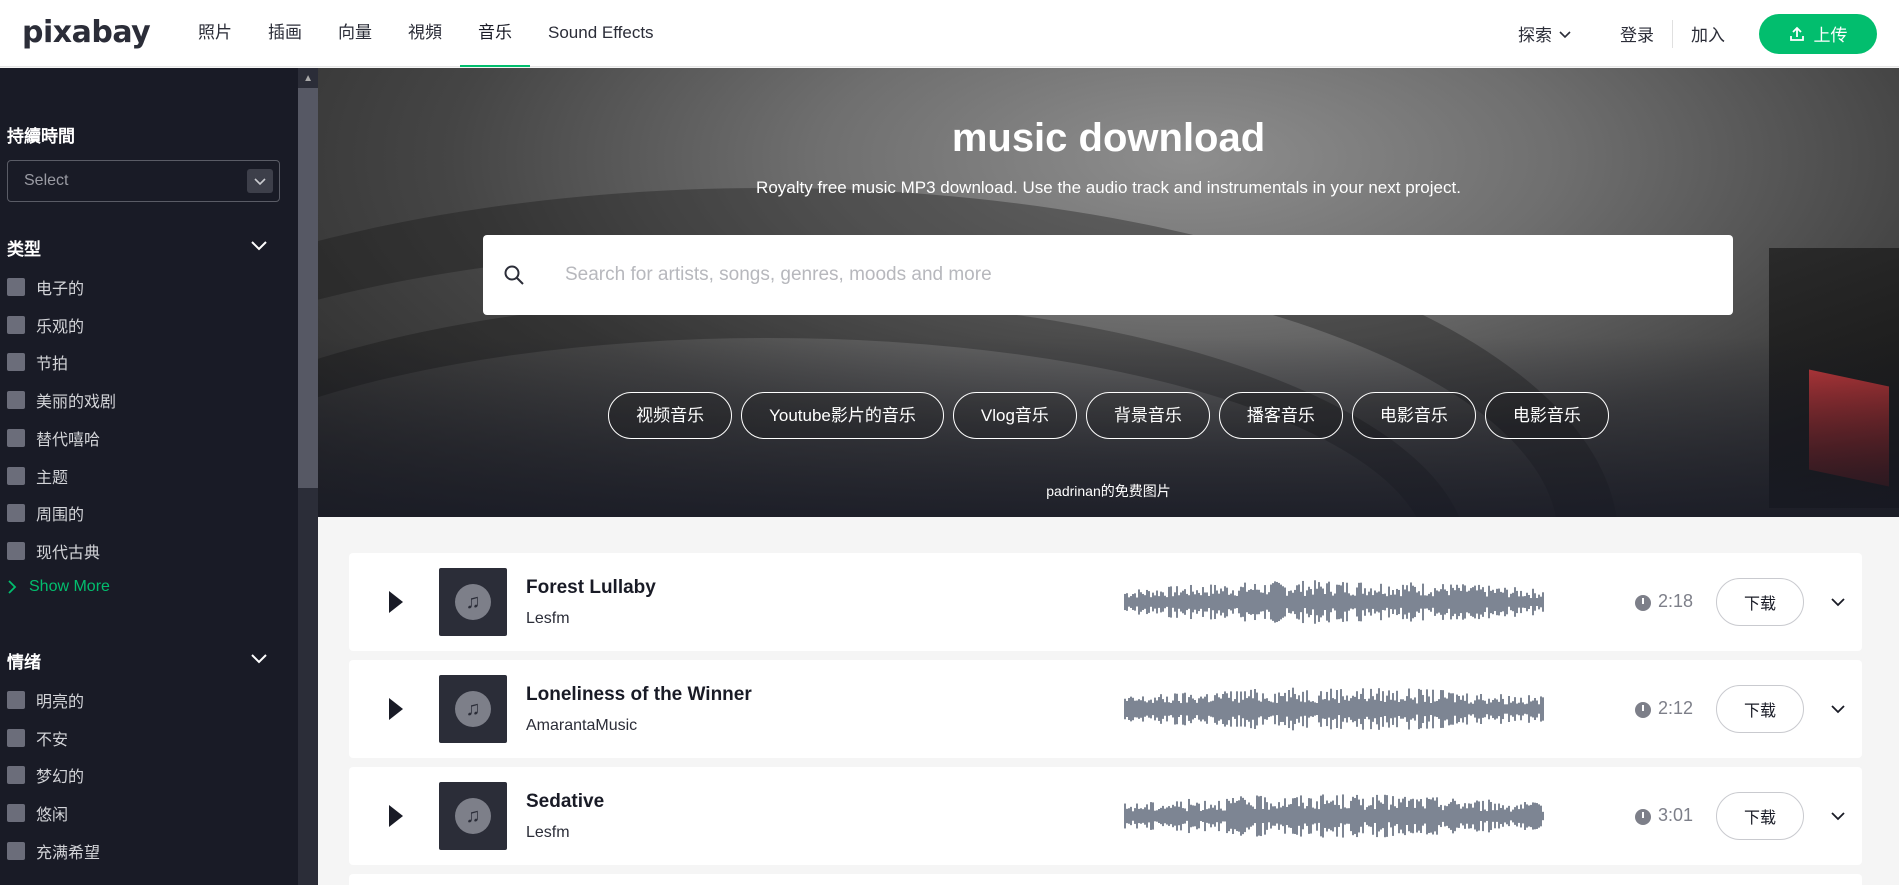 The width and height of the screenshot is (1899, 885). What do you see at coordinates (1830, 35) in the screenshot?
I see `upload-label: 上传` at bounding box center [1830, 35].